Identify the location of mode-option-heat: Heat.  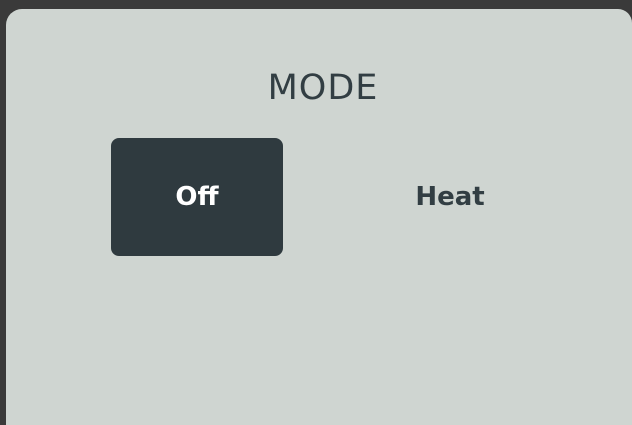
(450, 197).